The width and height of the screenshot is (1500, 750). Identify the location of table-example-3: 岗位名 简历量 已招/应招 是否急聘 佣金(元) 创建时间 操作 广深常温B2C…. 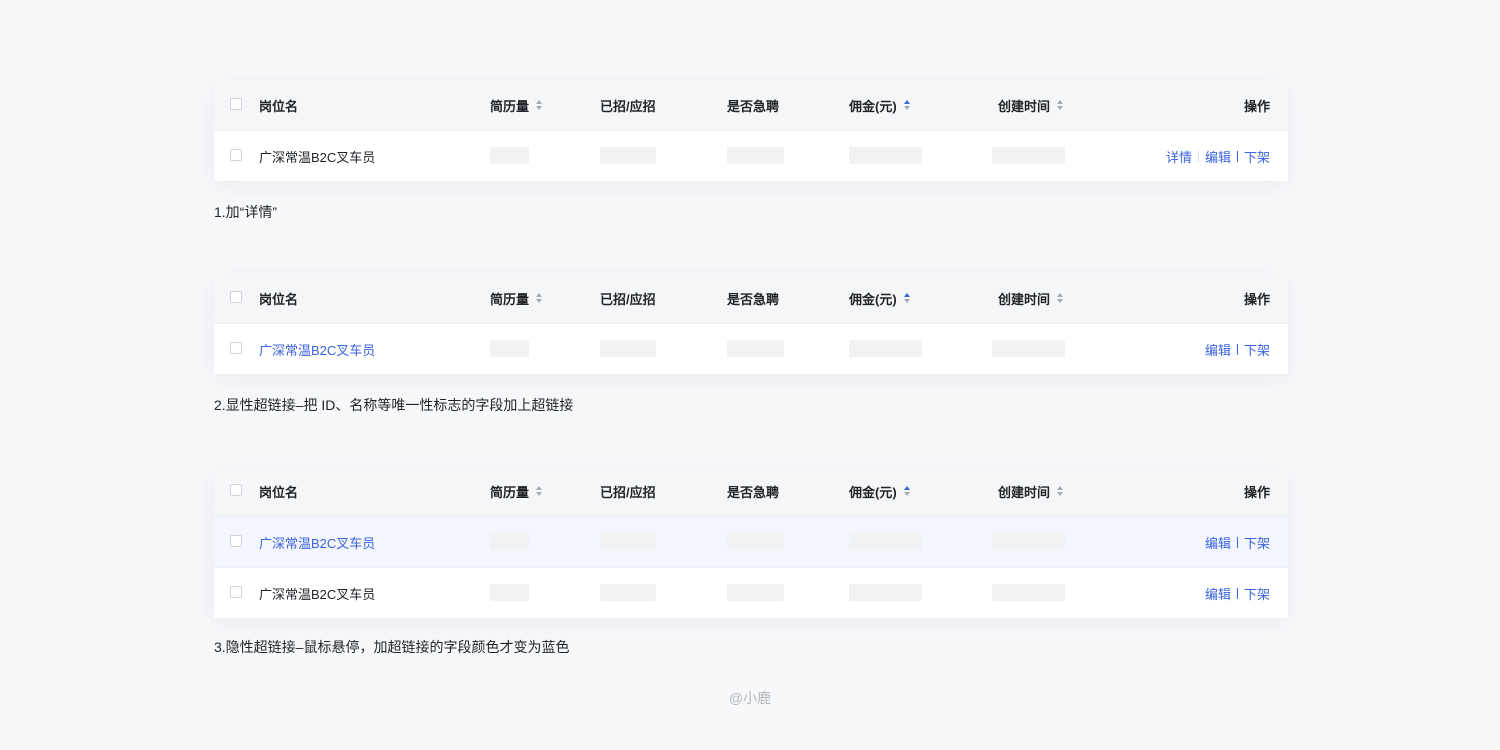
(751, 542).